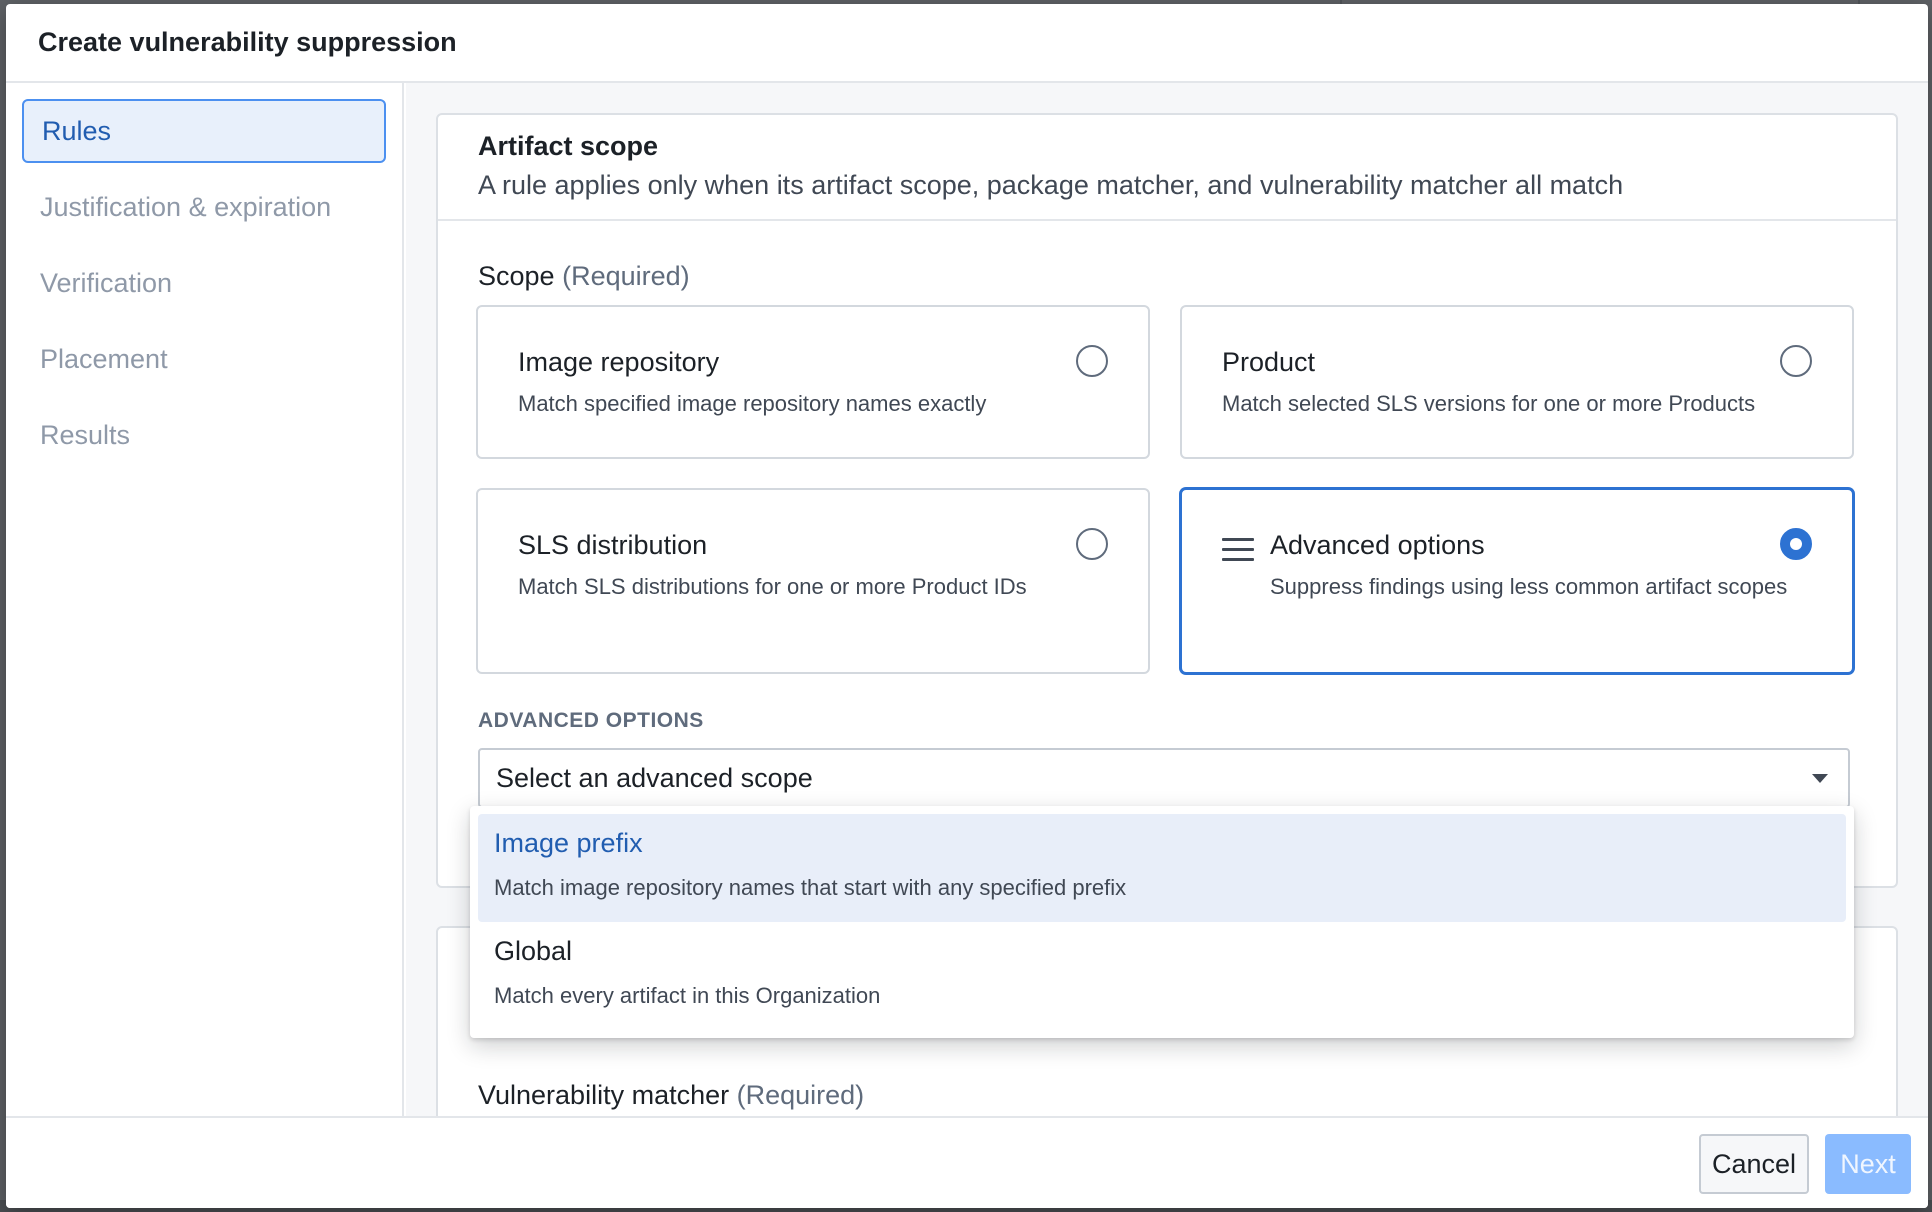 Image resolution: width=1932 pixels, height=1212 pixels. Describe the element at coordinates (568, 146) in the screenshot. I see `artifact-scope-title: Artifact scope` at that location.